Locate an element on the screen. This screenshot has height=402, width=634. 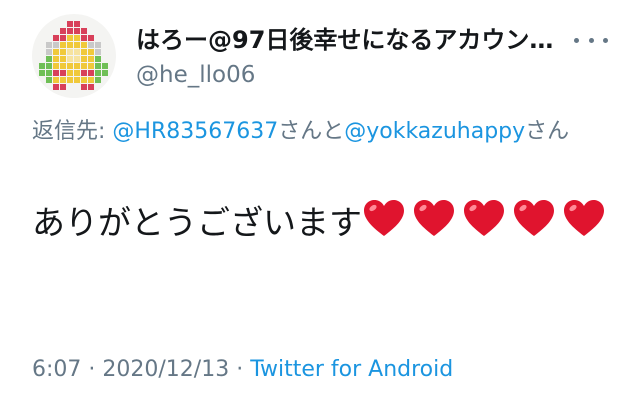
reply-prefix: 返信先: is located at coordinates (72, 131).